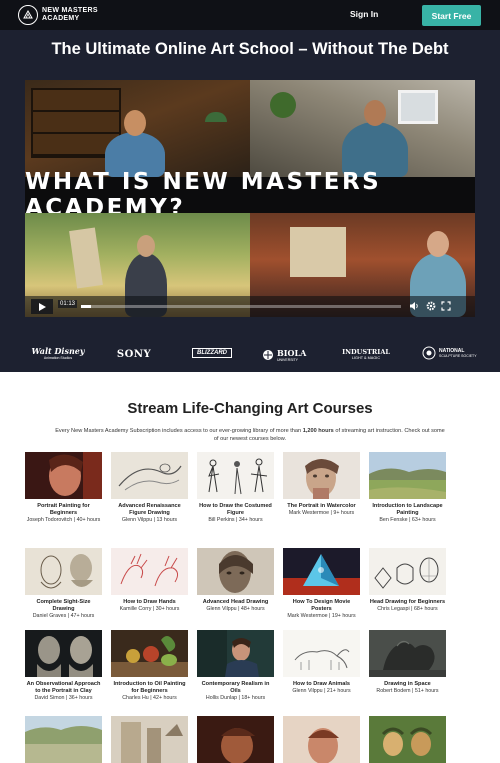 Image resolution: width=500 pixels, height=763 pixels. What do you see at coordinates (407, 602) in the screenshot?
I see `course-title: Head Drawing for Beginners` at bounding box center [407, 602].